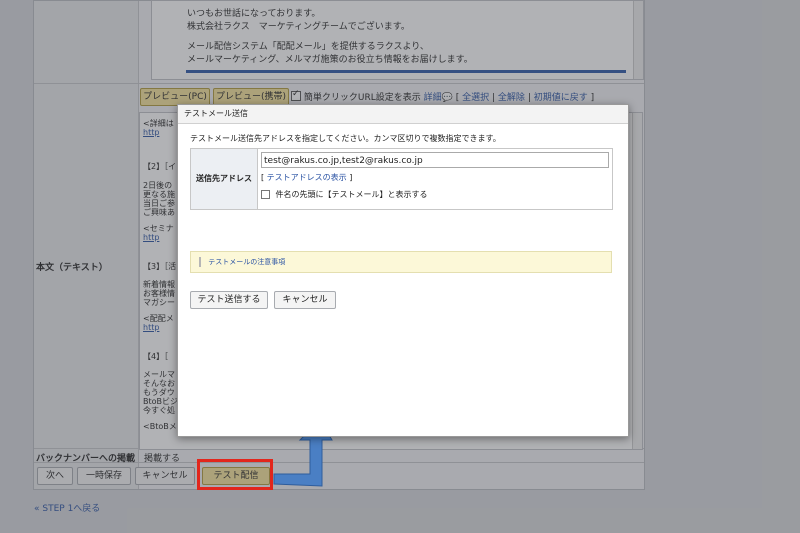  I want to click on notice-box: テストメールの注意事項, so click(401, 262).